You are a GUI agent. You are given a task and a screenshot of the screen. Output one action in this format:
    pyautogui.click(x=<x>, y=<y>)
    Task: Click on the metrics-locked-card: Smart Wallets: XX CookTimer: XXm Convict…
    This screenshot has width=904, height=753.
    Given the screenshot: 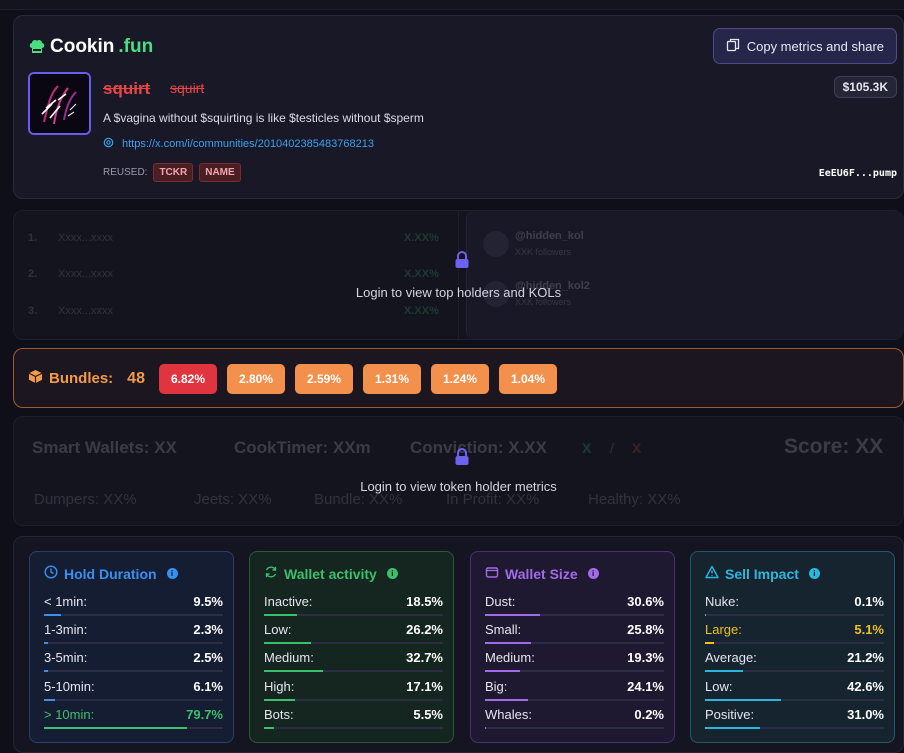 What is the action you would take?
    pyautogui.click(x=458, y=471)
    